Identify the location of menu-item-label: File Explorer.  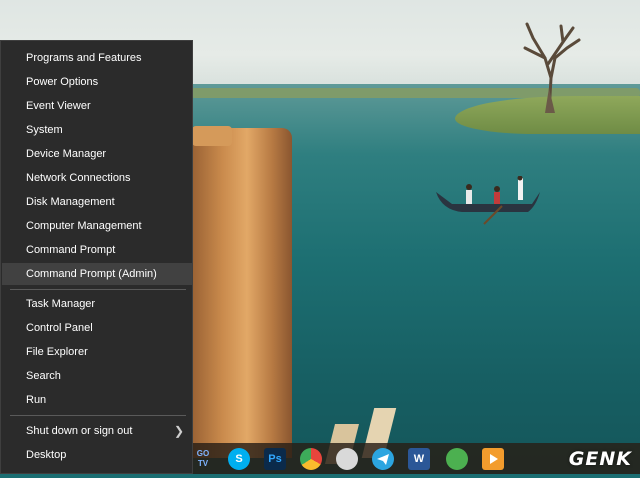
(57, 352).